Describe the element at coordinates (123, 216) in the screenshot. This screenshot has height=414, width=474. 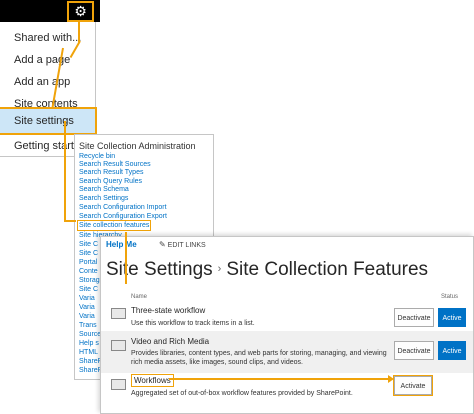
I see `admin-link-search-config-export: Search Configuration Export` at that location.